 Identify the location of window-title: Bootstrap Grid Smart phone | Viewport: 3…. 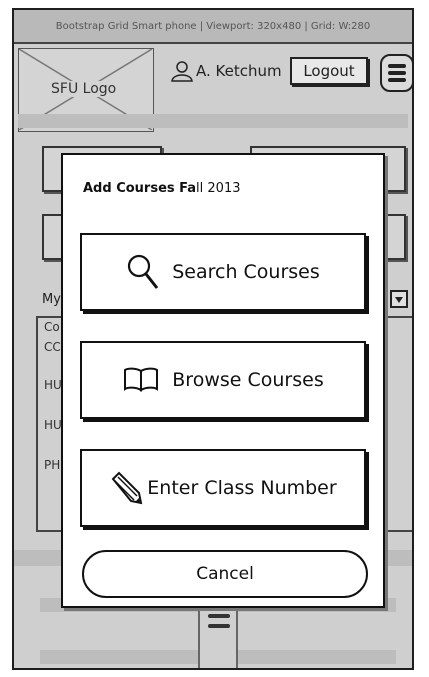
(213, 27).